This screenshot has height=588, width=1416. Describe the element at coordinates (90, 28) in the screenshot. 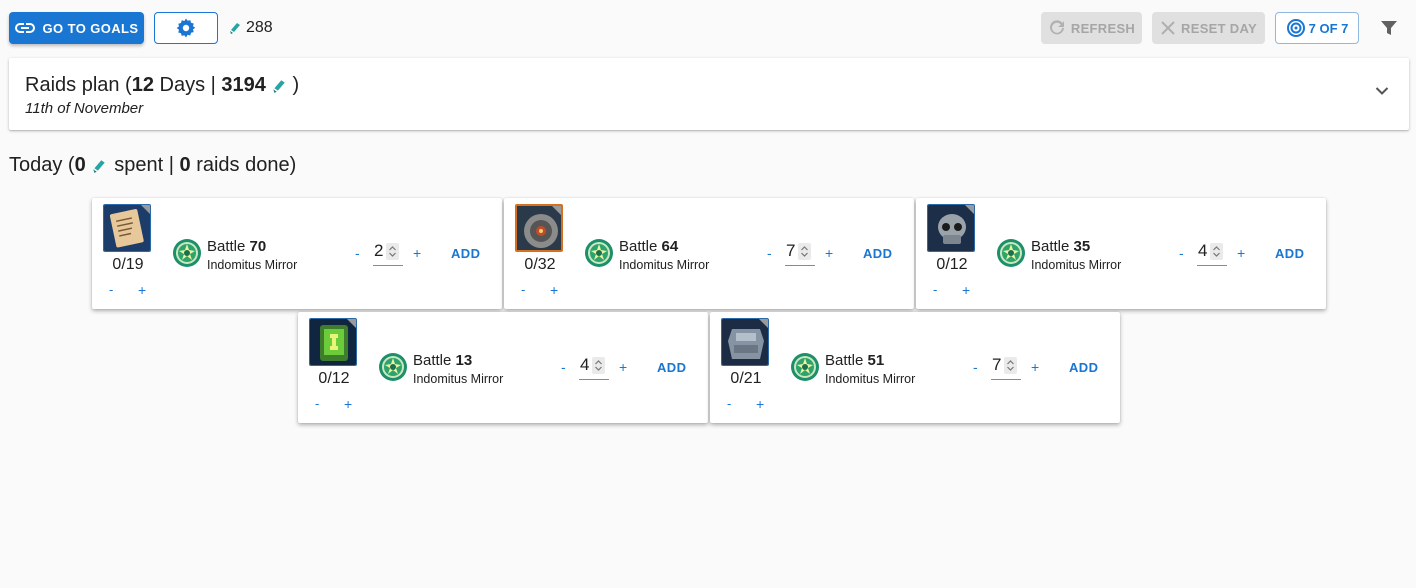

I see `go-to-goals-label: GO TO GOALS` at that location.